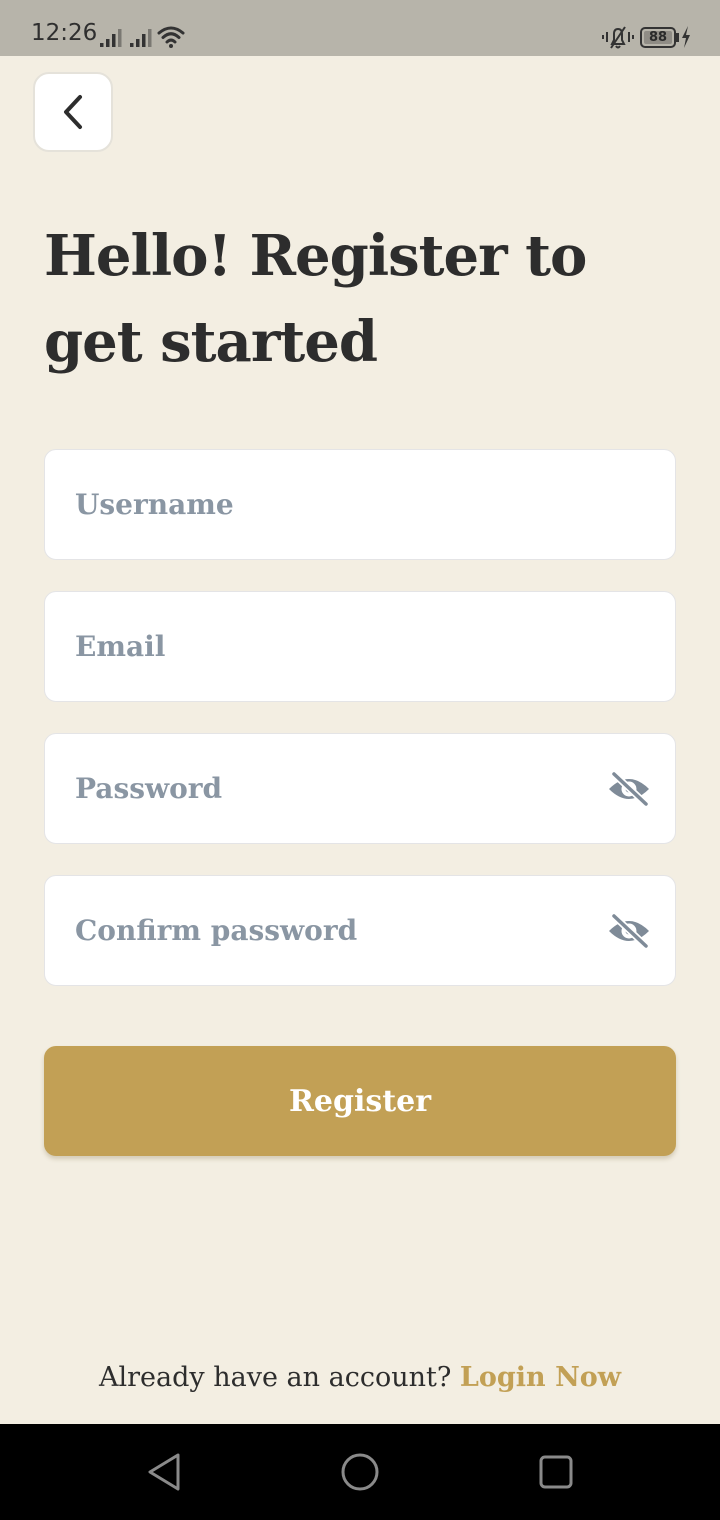  What do you see at coordinates (345, 930) in the screenshot?
I see `confirm-password-input` at bounding box center [345, 930].